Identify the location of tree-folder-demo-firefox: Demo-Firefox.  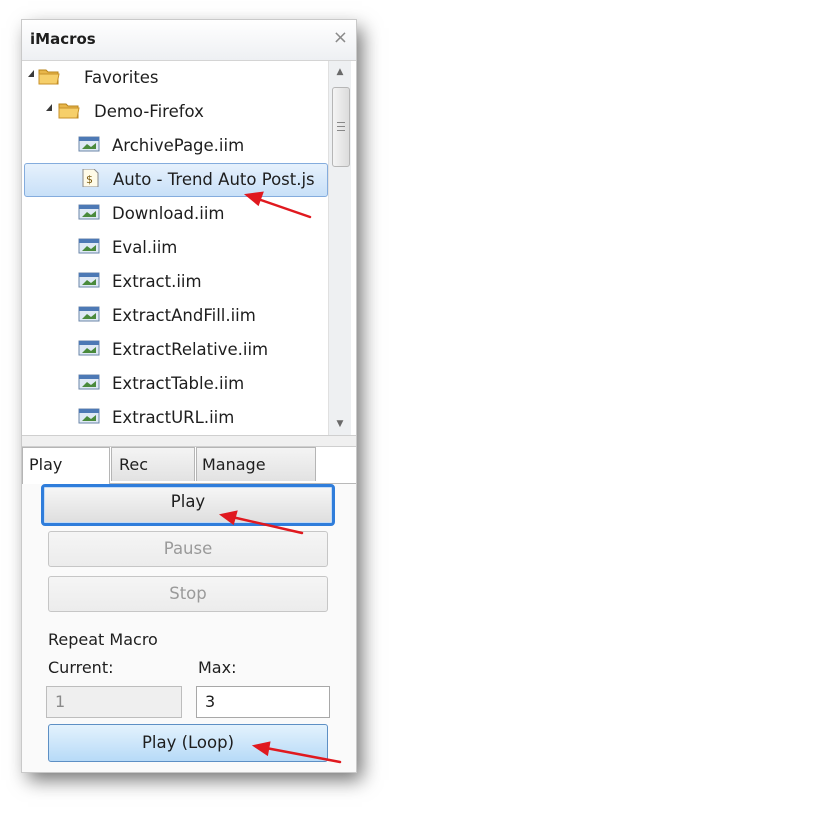
(175, 112).